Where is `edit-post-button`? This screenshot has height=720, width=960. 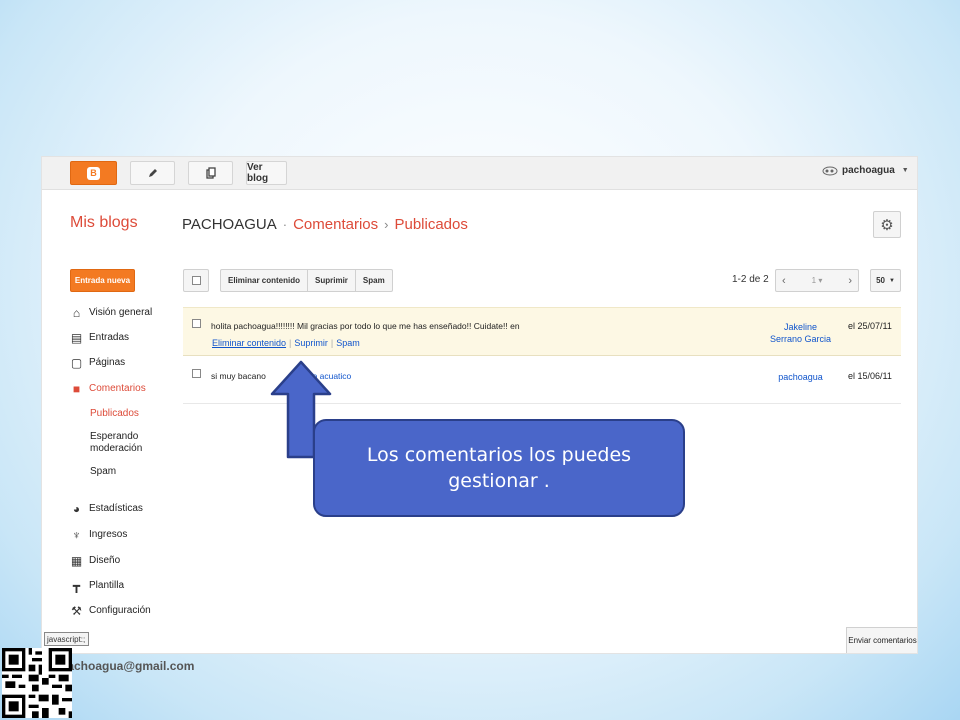 edit-post-button is located at coordinates (152, 173).